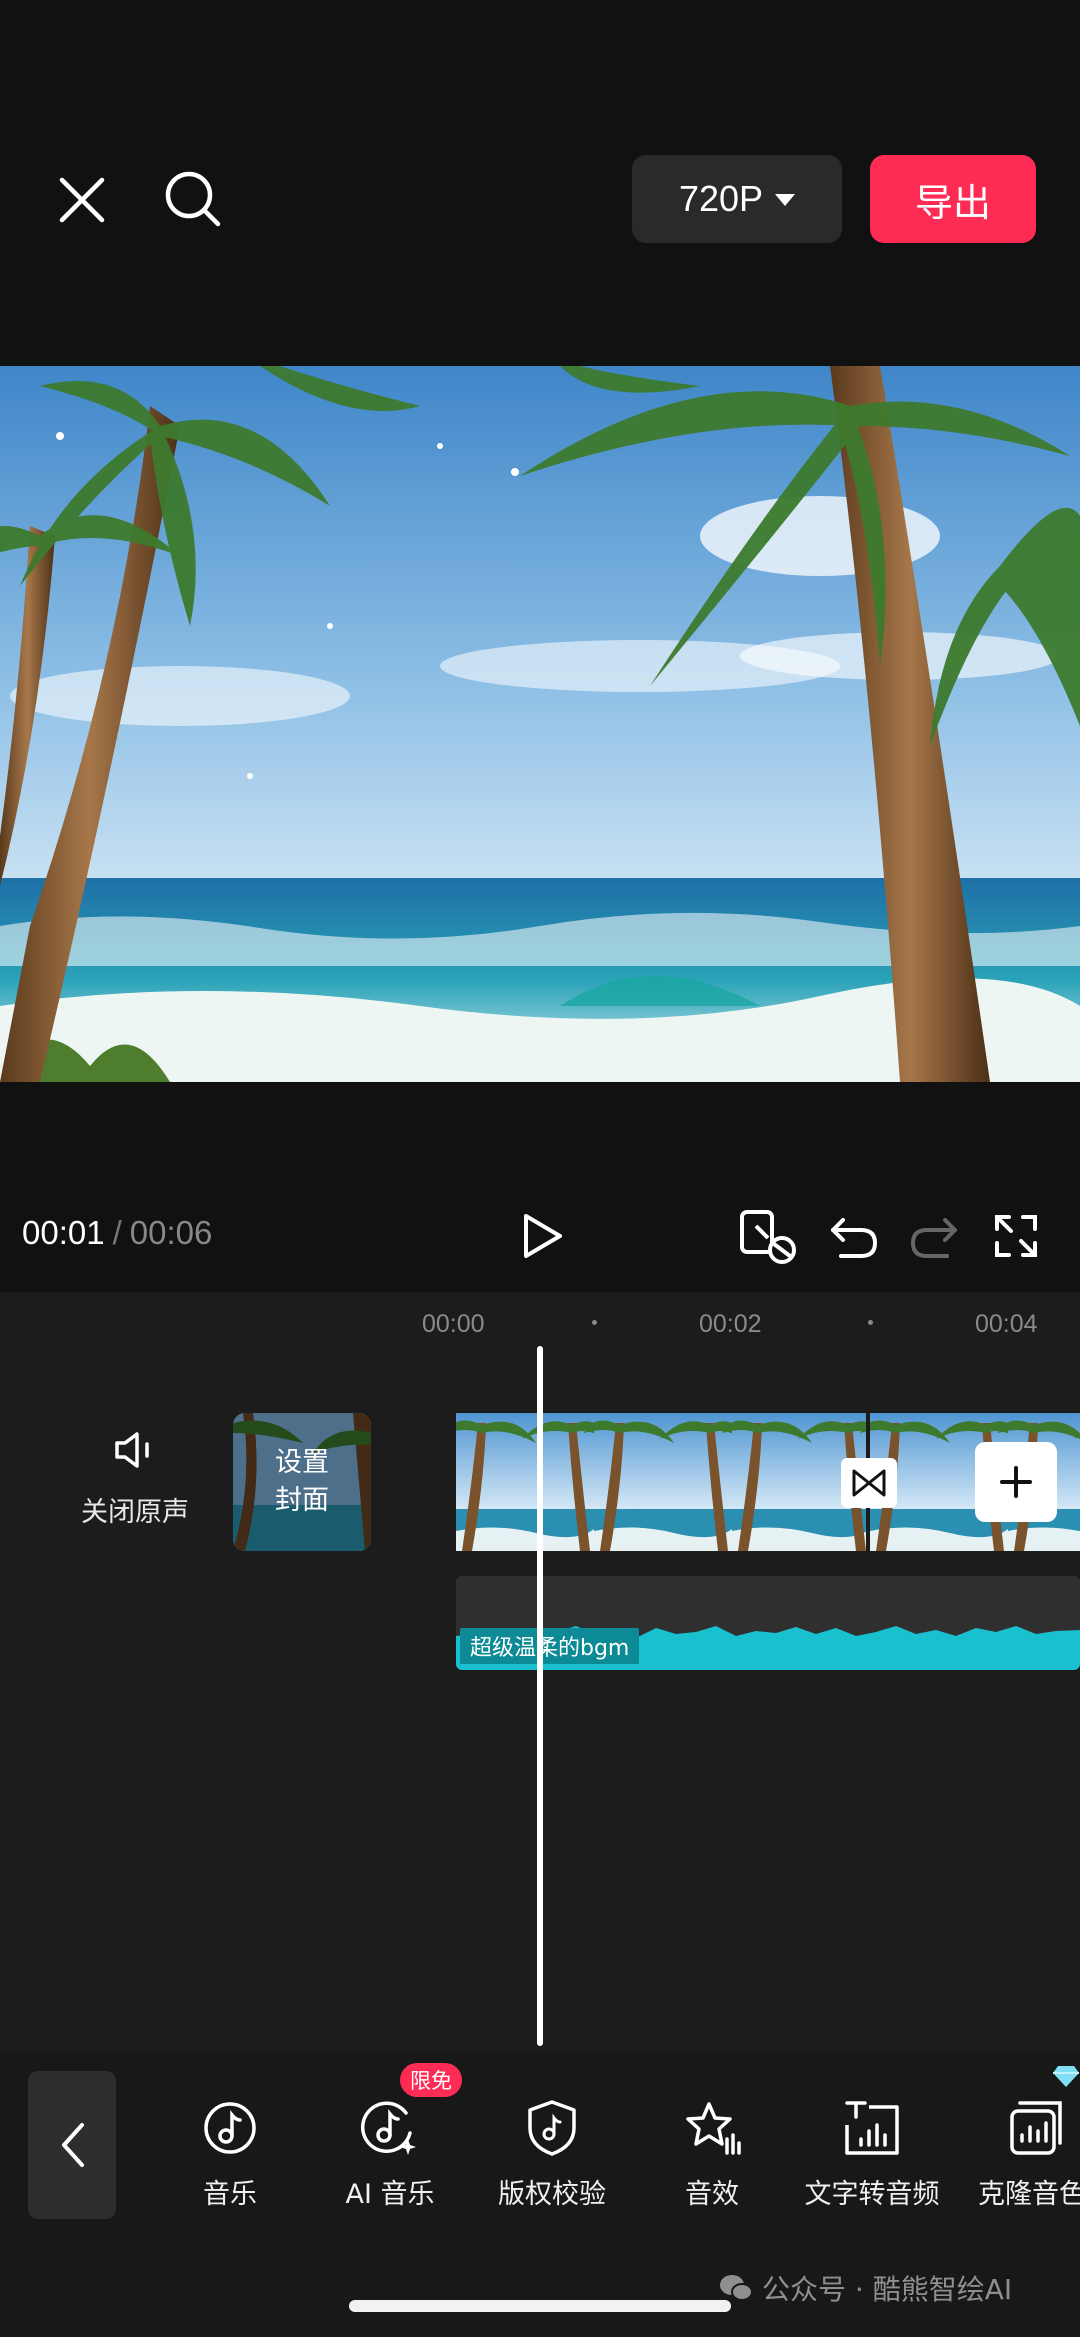 The height and width of the screenshot is (2337, 1080). What do you see at coordinates (431, 2080) in the screenshot?
I see `free-badge: 限免` at bounding box center [431, 2080].